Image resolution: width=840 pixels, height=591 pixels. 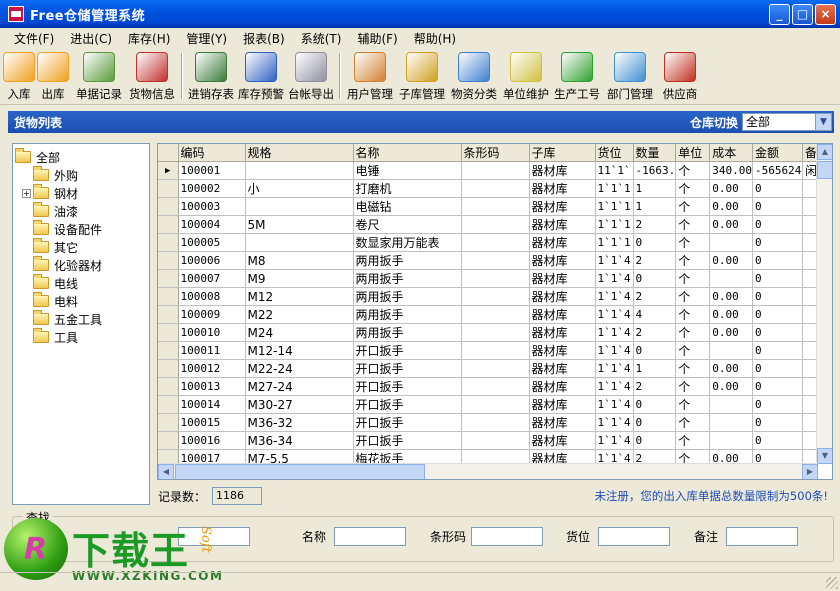 What do you see at coordinates (507, 536) in the screenshot?
I see `search-barcode-input` at bounding box center [507, 536].